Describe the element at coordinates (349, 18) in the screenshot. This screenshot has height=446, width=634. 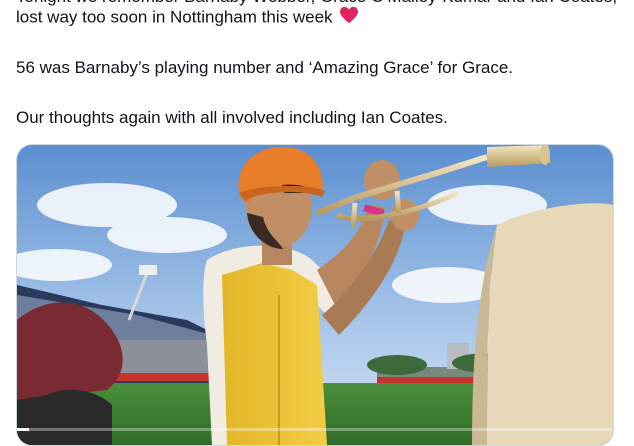
I see `red-heart-icon` at that location.